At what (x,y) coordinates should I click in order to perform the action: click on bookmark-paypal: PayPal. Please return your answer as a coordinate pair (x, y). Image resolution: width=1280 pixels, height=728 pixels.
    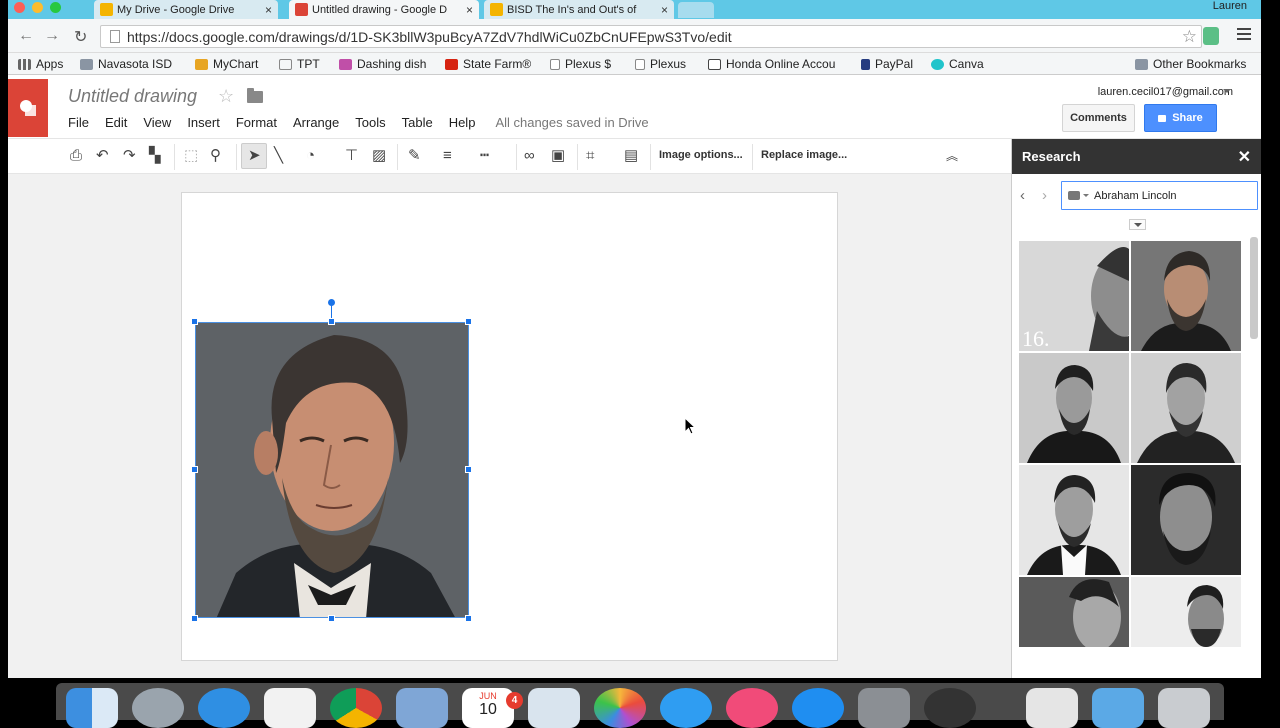
    Looking at the image, I should click on (887, 64).